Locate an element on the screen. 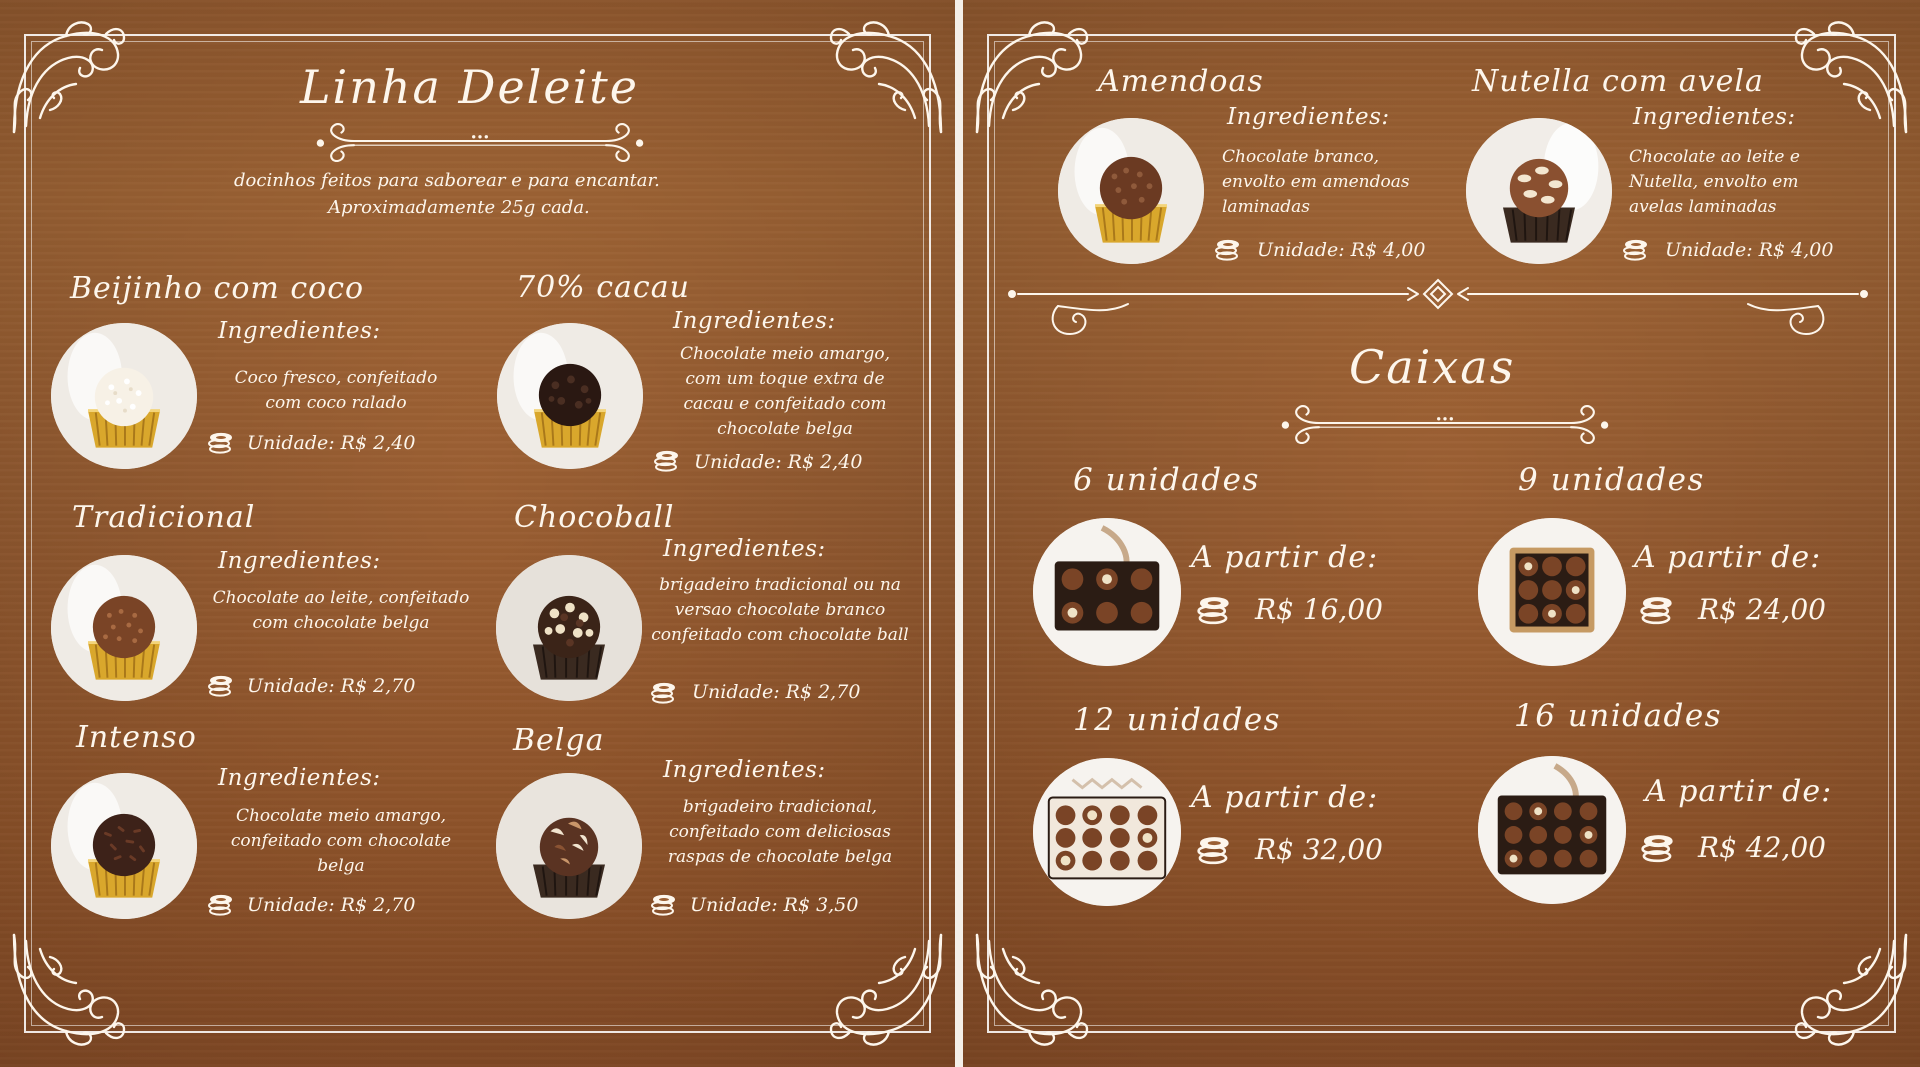 Image resolution: width=1920 pixels, height=1067 pixels. product-photo-tradicional is located at coordinates (124, 628).